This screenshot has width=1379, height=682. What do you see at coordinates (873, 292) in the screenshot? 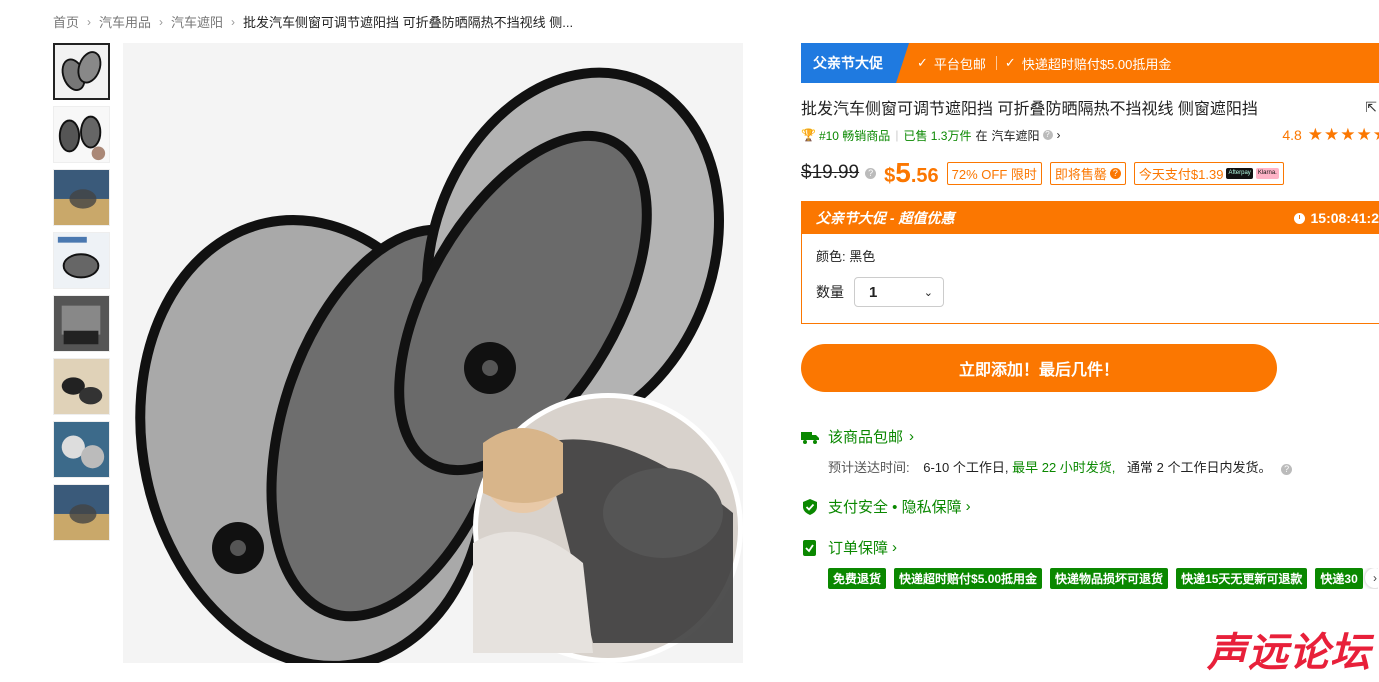
I see `quantity-value: 1` at bounding box center [873, 292].